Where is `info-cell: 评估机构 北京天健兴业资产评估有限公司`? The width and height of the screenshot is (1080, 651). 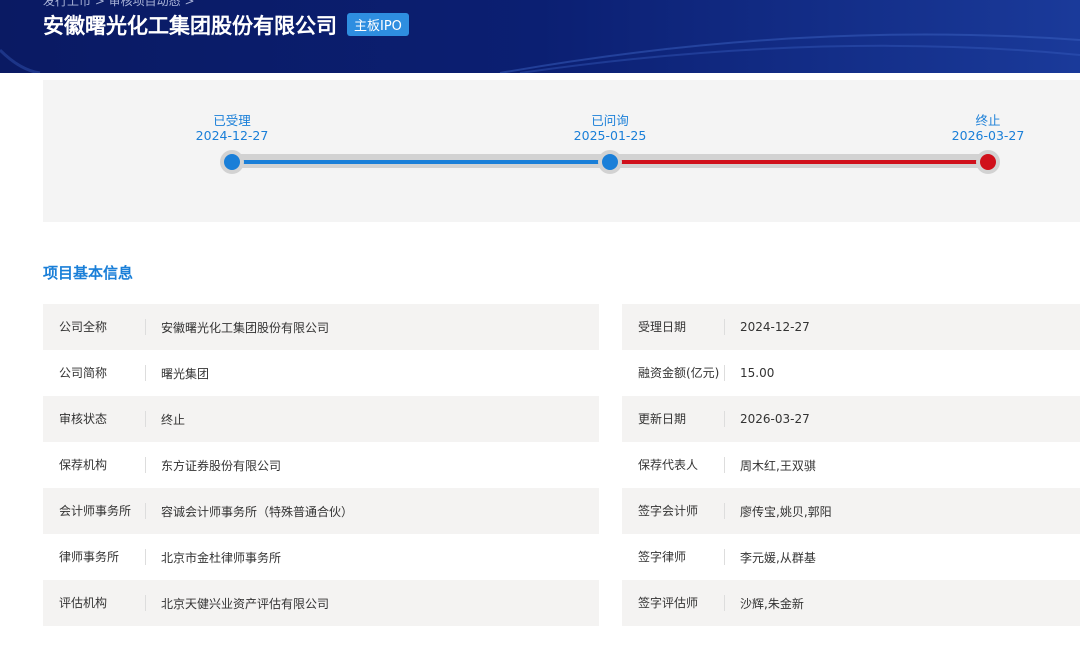 info-cell: 评估机构 北京天健兴业资产评估有限公司 is located at coordinates (321, 603).